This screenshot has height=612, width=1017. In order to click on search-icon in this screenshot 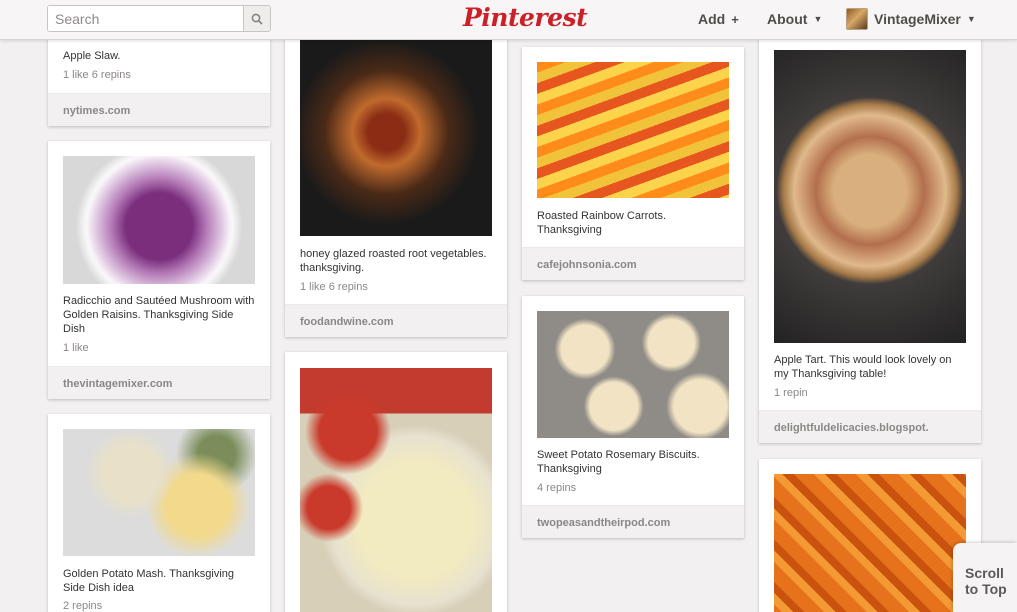, I will do `click(257, 19)`.